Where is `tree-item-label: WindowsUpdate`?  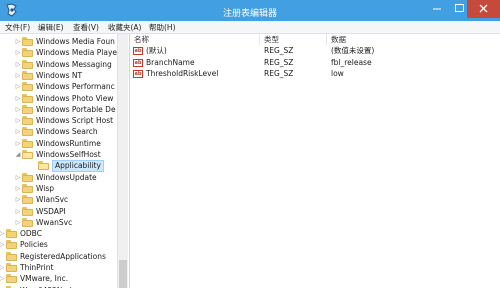
tree-item-label: WindowsUpdate is located at coordinates (66, 177).